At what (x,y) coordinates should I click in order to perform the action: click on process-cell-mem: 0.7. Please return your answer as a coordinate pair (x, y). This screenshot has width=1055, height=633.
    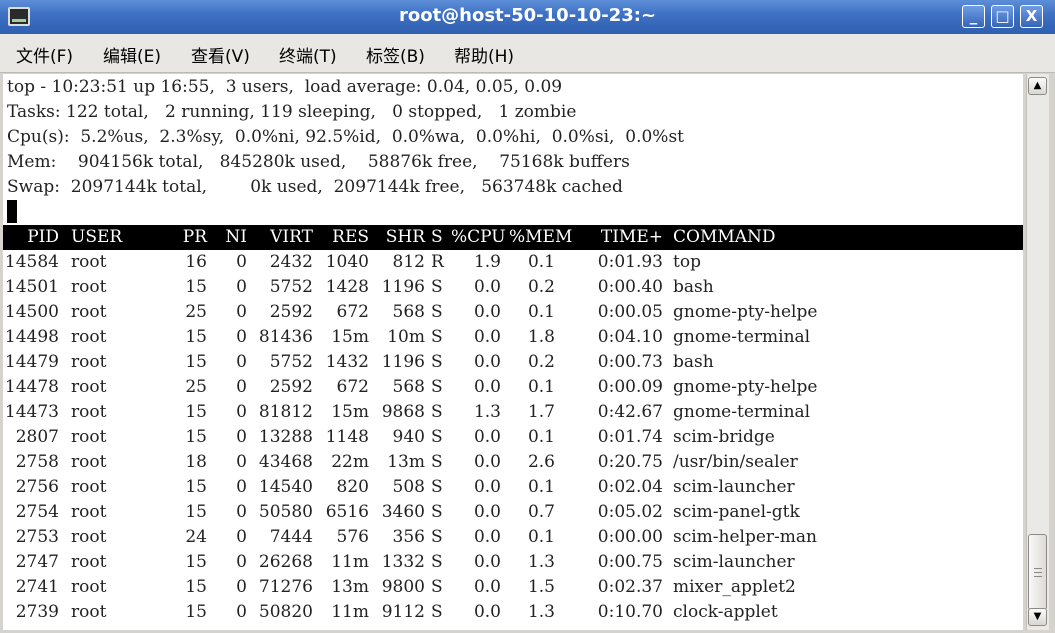
    Looking at the image, I should click on (541, 512).